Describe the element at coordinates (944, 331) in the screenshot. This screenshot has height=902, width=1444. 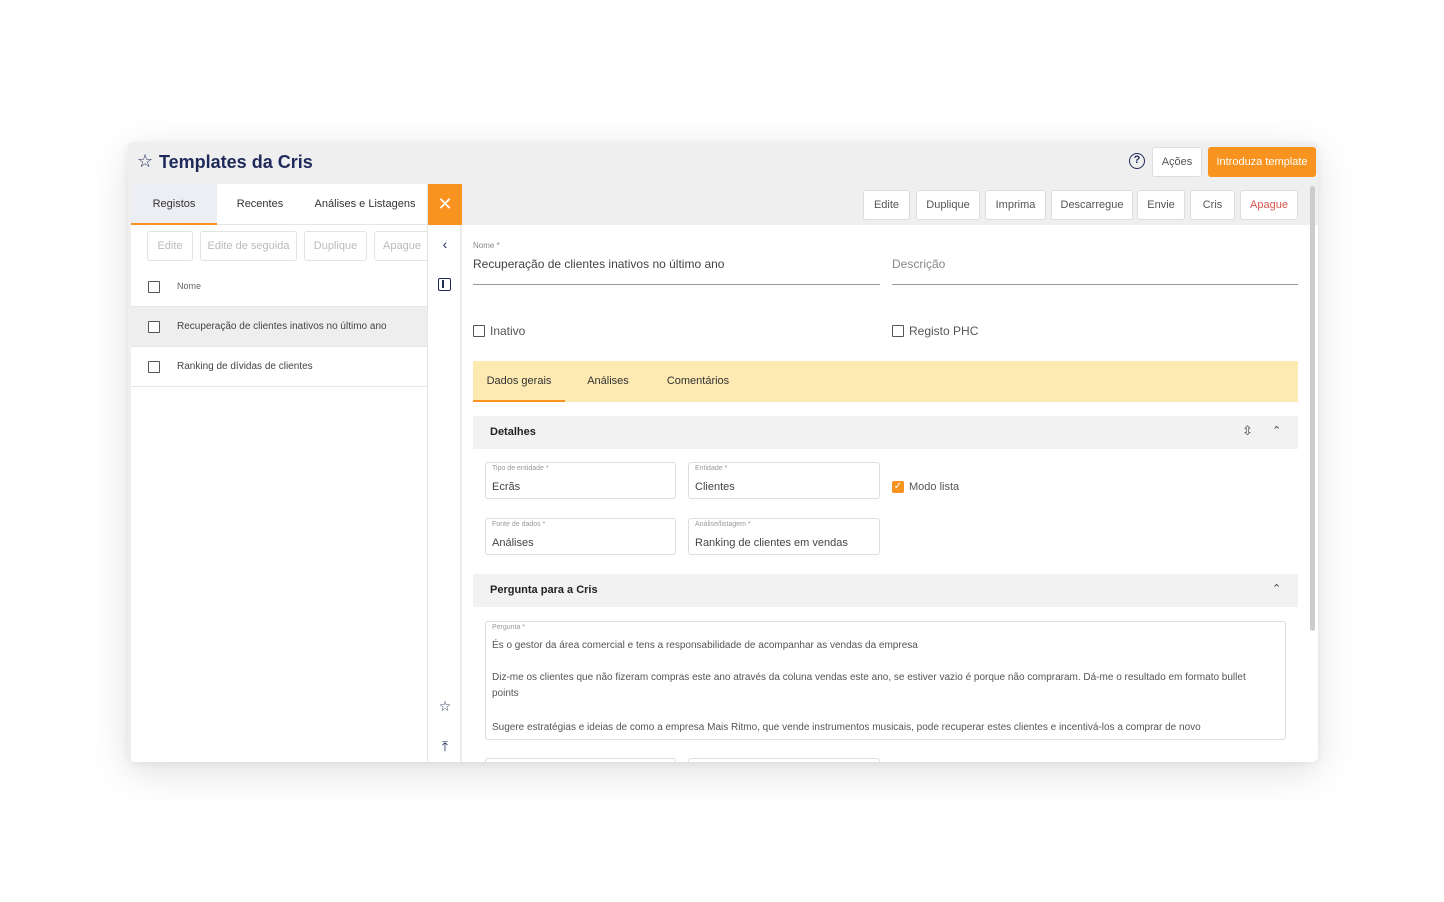
I see `registo-phc-label: Registo PHC` at that location.